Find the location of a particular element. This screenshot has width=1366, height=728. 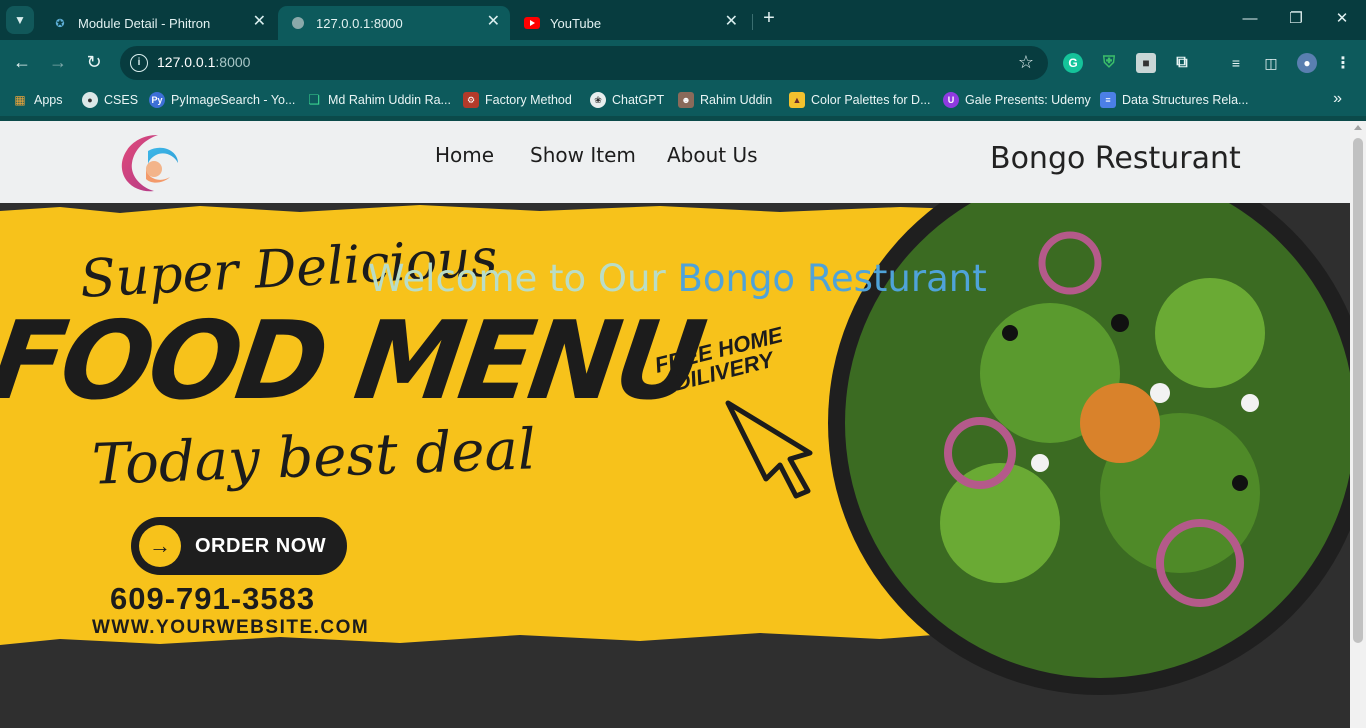

browser-toolbar: ← → ↻ i 127.0.0.1:8000 ☆ G ⛨ ■ ⧉ ≡ ◫ ● ⋮ is located at coordinates (683, 62).